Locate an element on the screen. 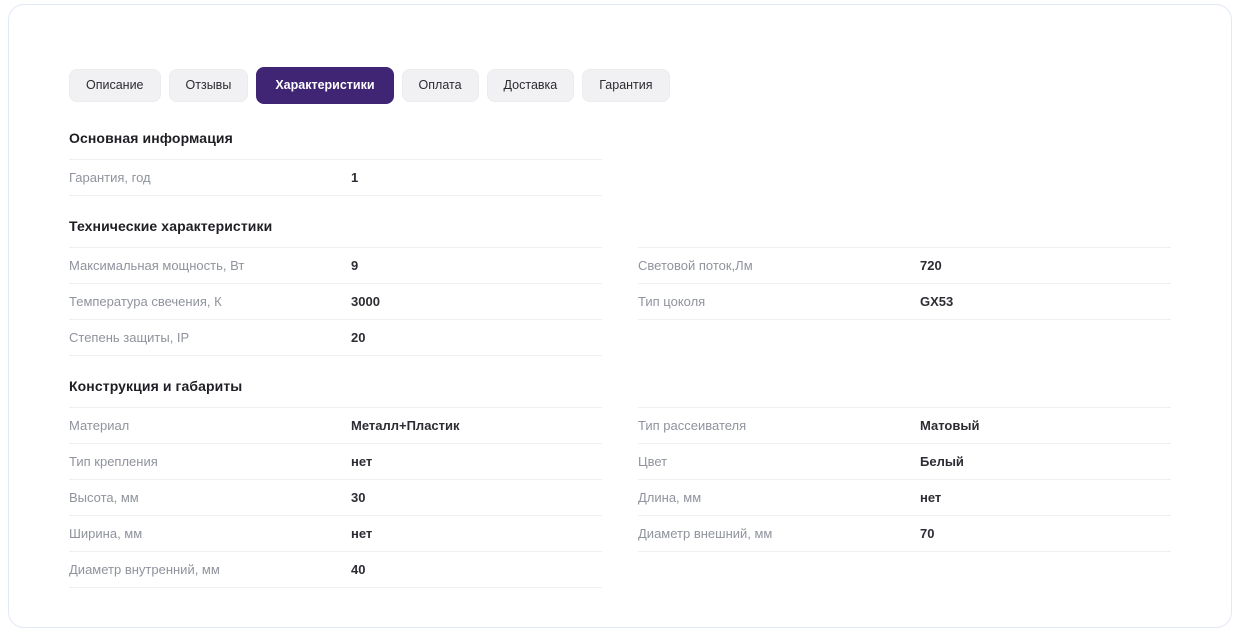 The width and height of the screenshot is (1240, 632). spec-row-max-power: Максимальная мощность, Вт 9 is located at coordinates (335, 266).